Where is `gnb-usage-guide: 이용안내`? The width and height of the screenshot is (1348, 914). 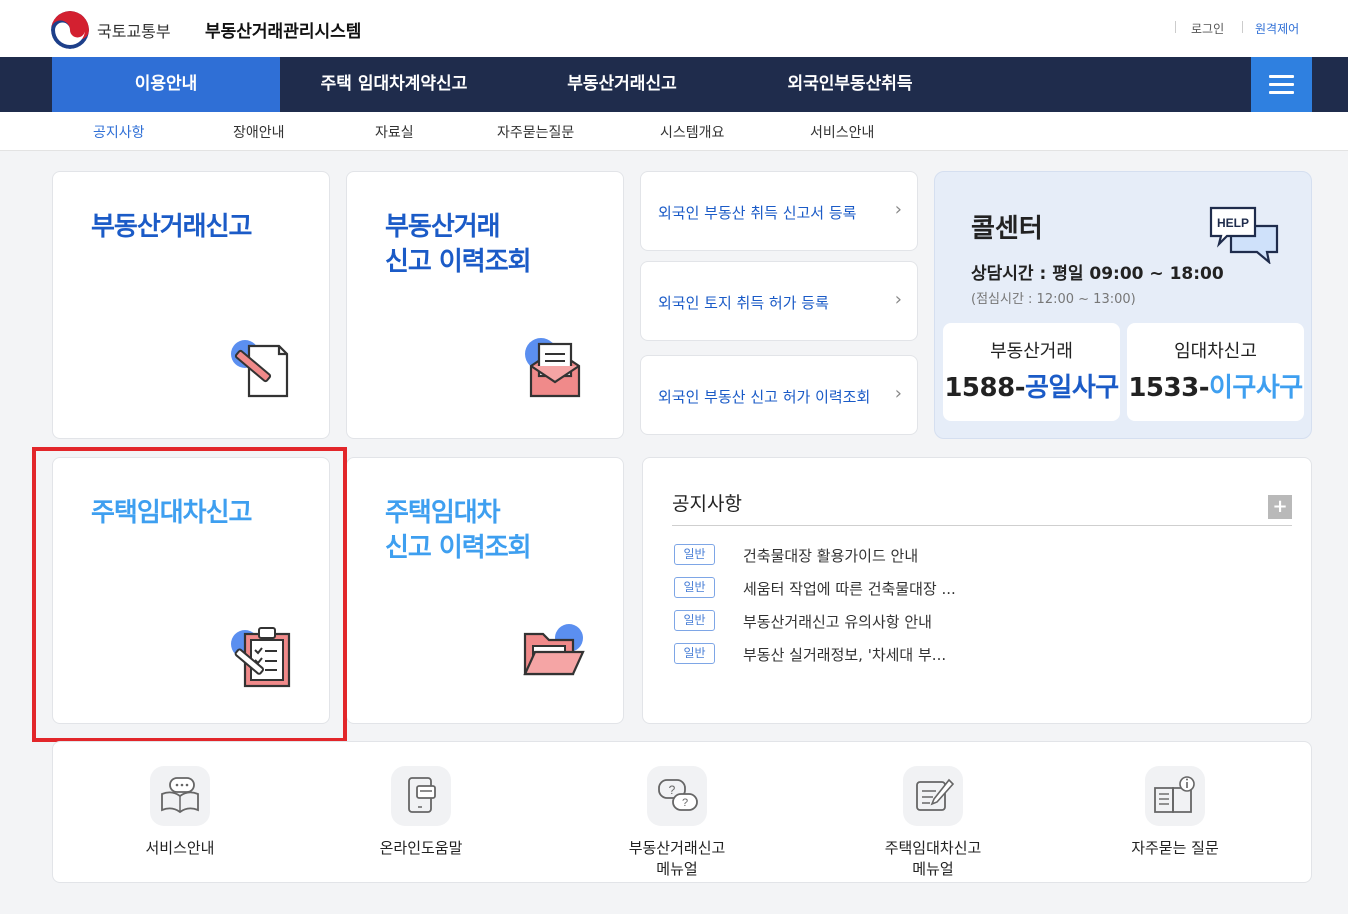 gnb-usage-guide: 이용안내 is located at coordinates (166, 84).